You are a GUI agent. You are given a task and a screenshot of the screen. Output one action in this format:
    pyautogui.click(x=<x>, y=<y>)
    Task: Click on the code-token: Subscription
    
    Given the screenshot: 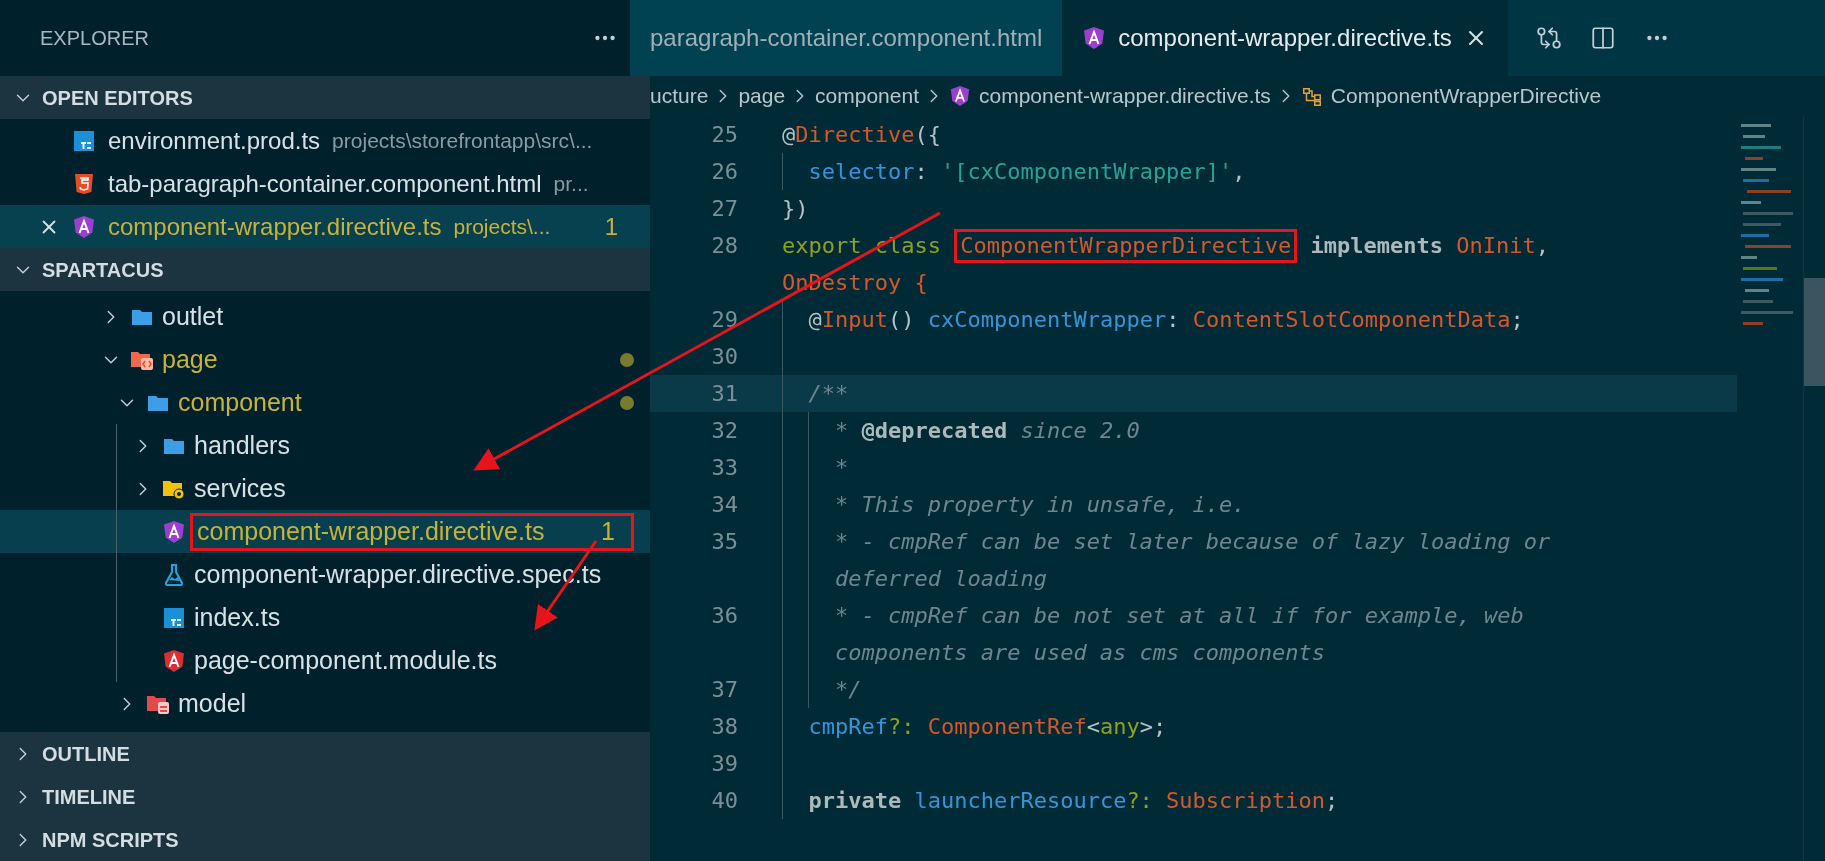 What is the action you would take?
    pyautogui.click(x=1245, y=801)
    